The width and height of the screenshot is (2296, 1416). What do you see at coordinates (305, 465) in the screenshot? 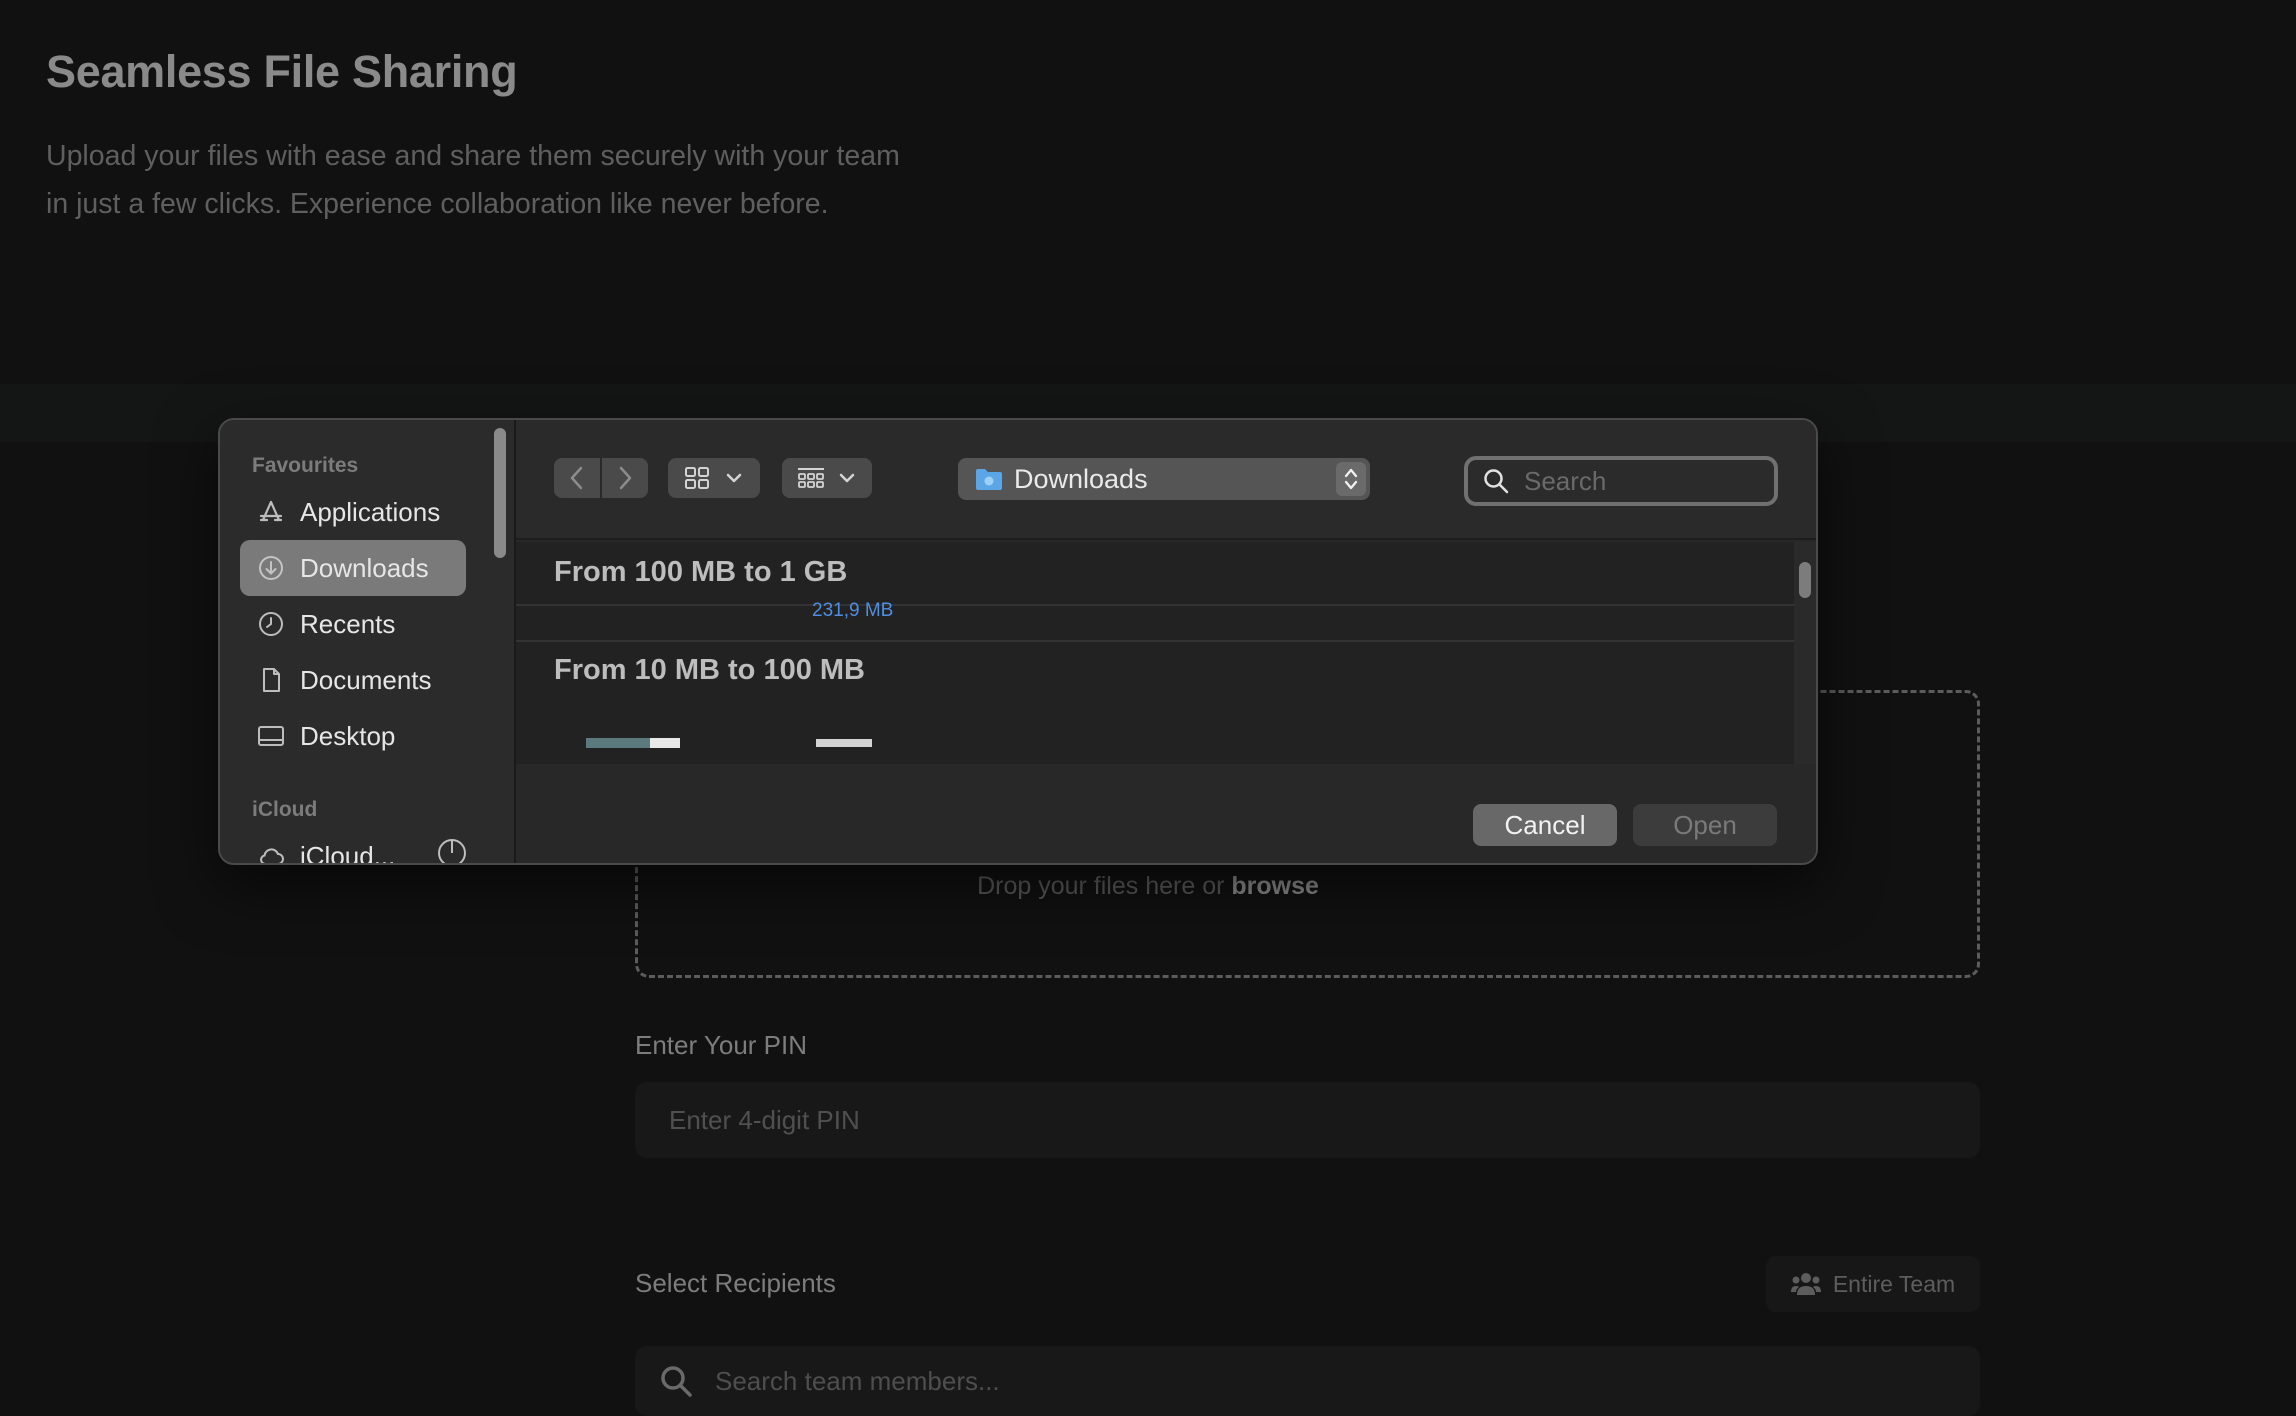
I see `favourites-heading: Favourites` at bounding box center [305, 465].